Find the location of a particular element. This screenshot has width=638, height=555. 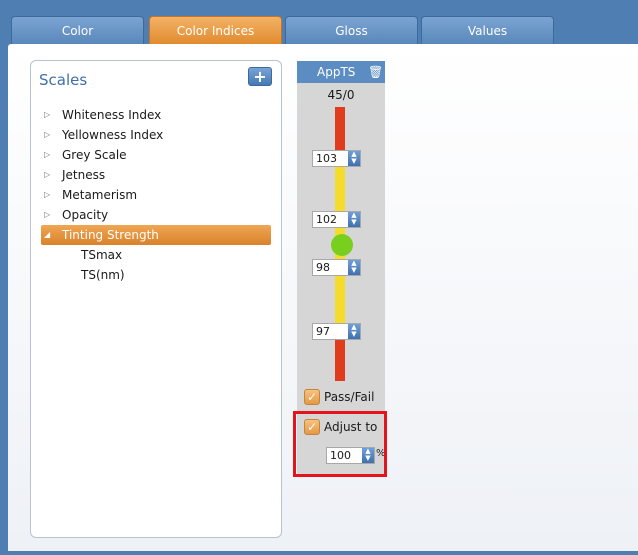

tree-item-label: Jetness is located at coordinates (84, 175).